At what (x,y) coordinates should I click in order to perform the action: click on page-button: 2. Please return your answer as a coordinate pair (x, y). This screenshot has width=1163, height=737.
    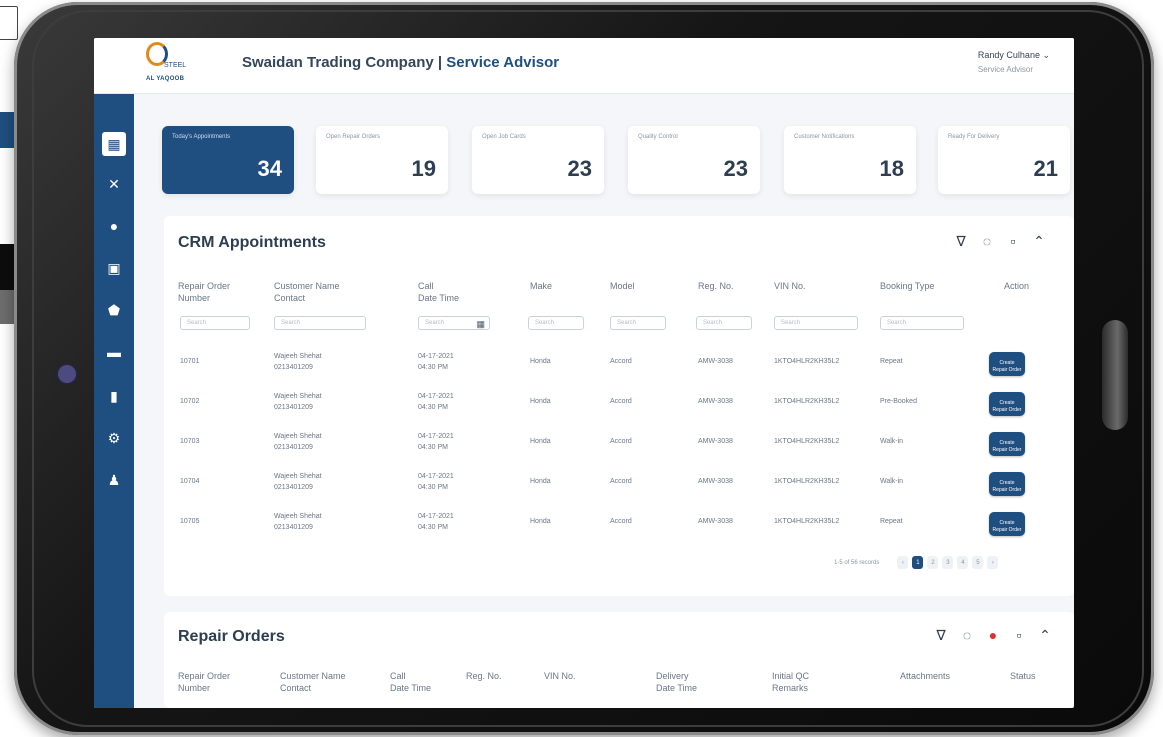
    Looking at the image, I should click on (933, 562).